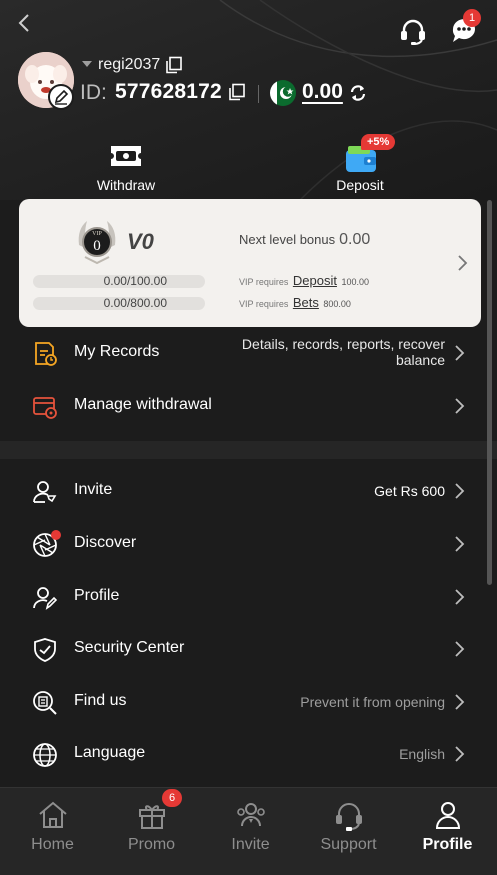 Image resolution: width=497 pixels, height=875 pixels. Describe the element at coordinates (24, 23) in the screenshot. I see `chevron-left-icon` at that location.